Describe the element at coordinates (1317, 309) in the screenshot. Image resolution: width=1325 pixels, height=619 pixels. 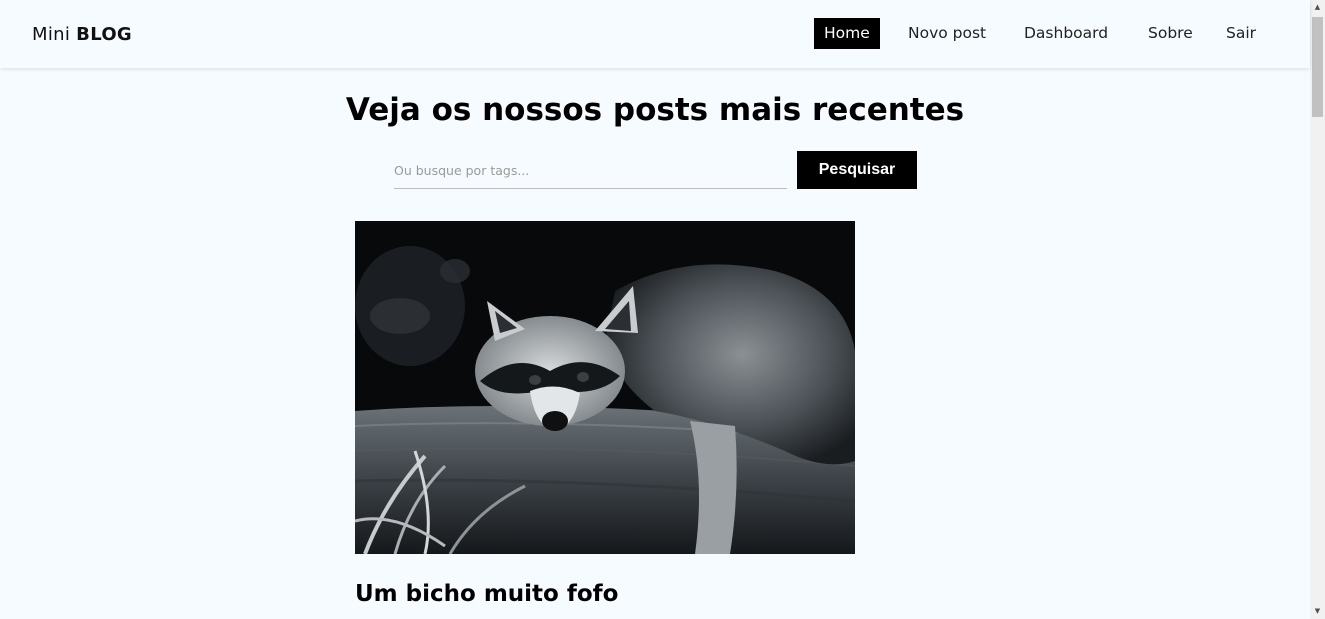
I see `vertical-scrollbar: ▲ ▼` at that location.